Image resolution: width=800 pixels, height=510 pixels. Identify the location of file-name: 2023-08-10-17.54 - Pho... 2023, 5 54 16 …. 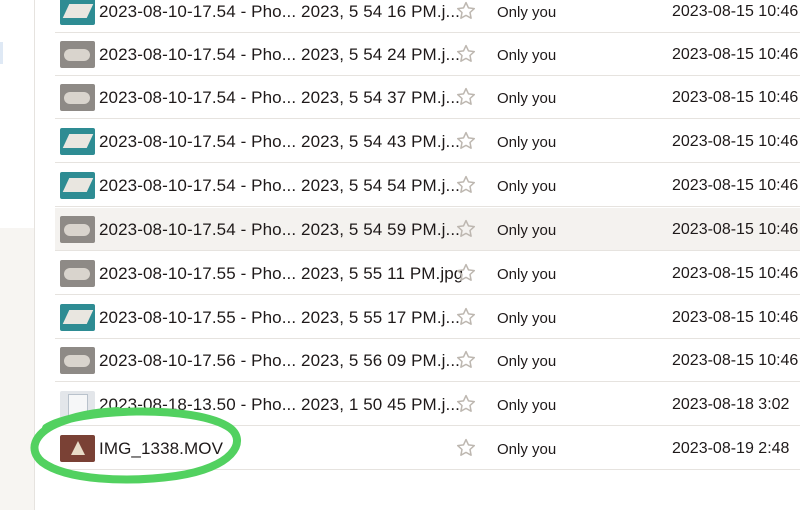
(279, 16).